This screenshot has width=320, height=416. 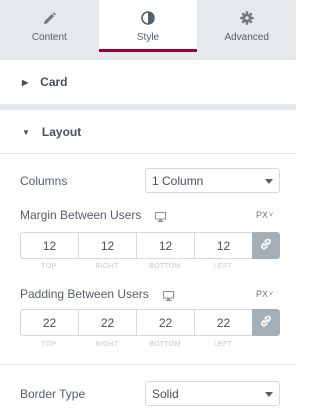 What do you see at coordinates (44, 181) in the screenshot?
I see `columns-label: Columns` at bounding box center [44, 181].